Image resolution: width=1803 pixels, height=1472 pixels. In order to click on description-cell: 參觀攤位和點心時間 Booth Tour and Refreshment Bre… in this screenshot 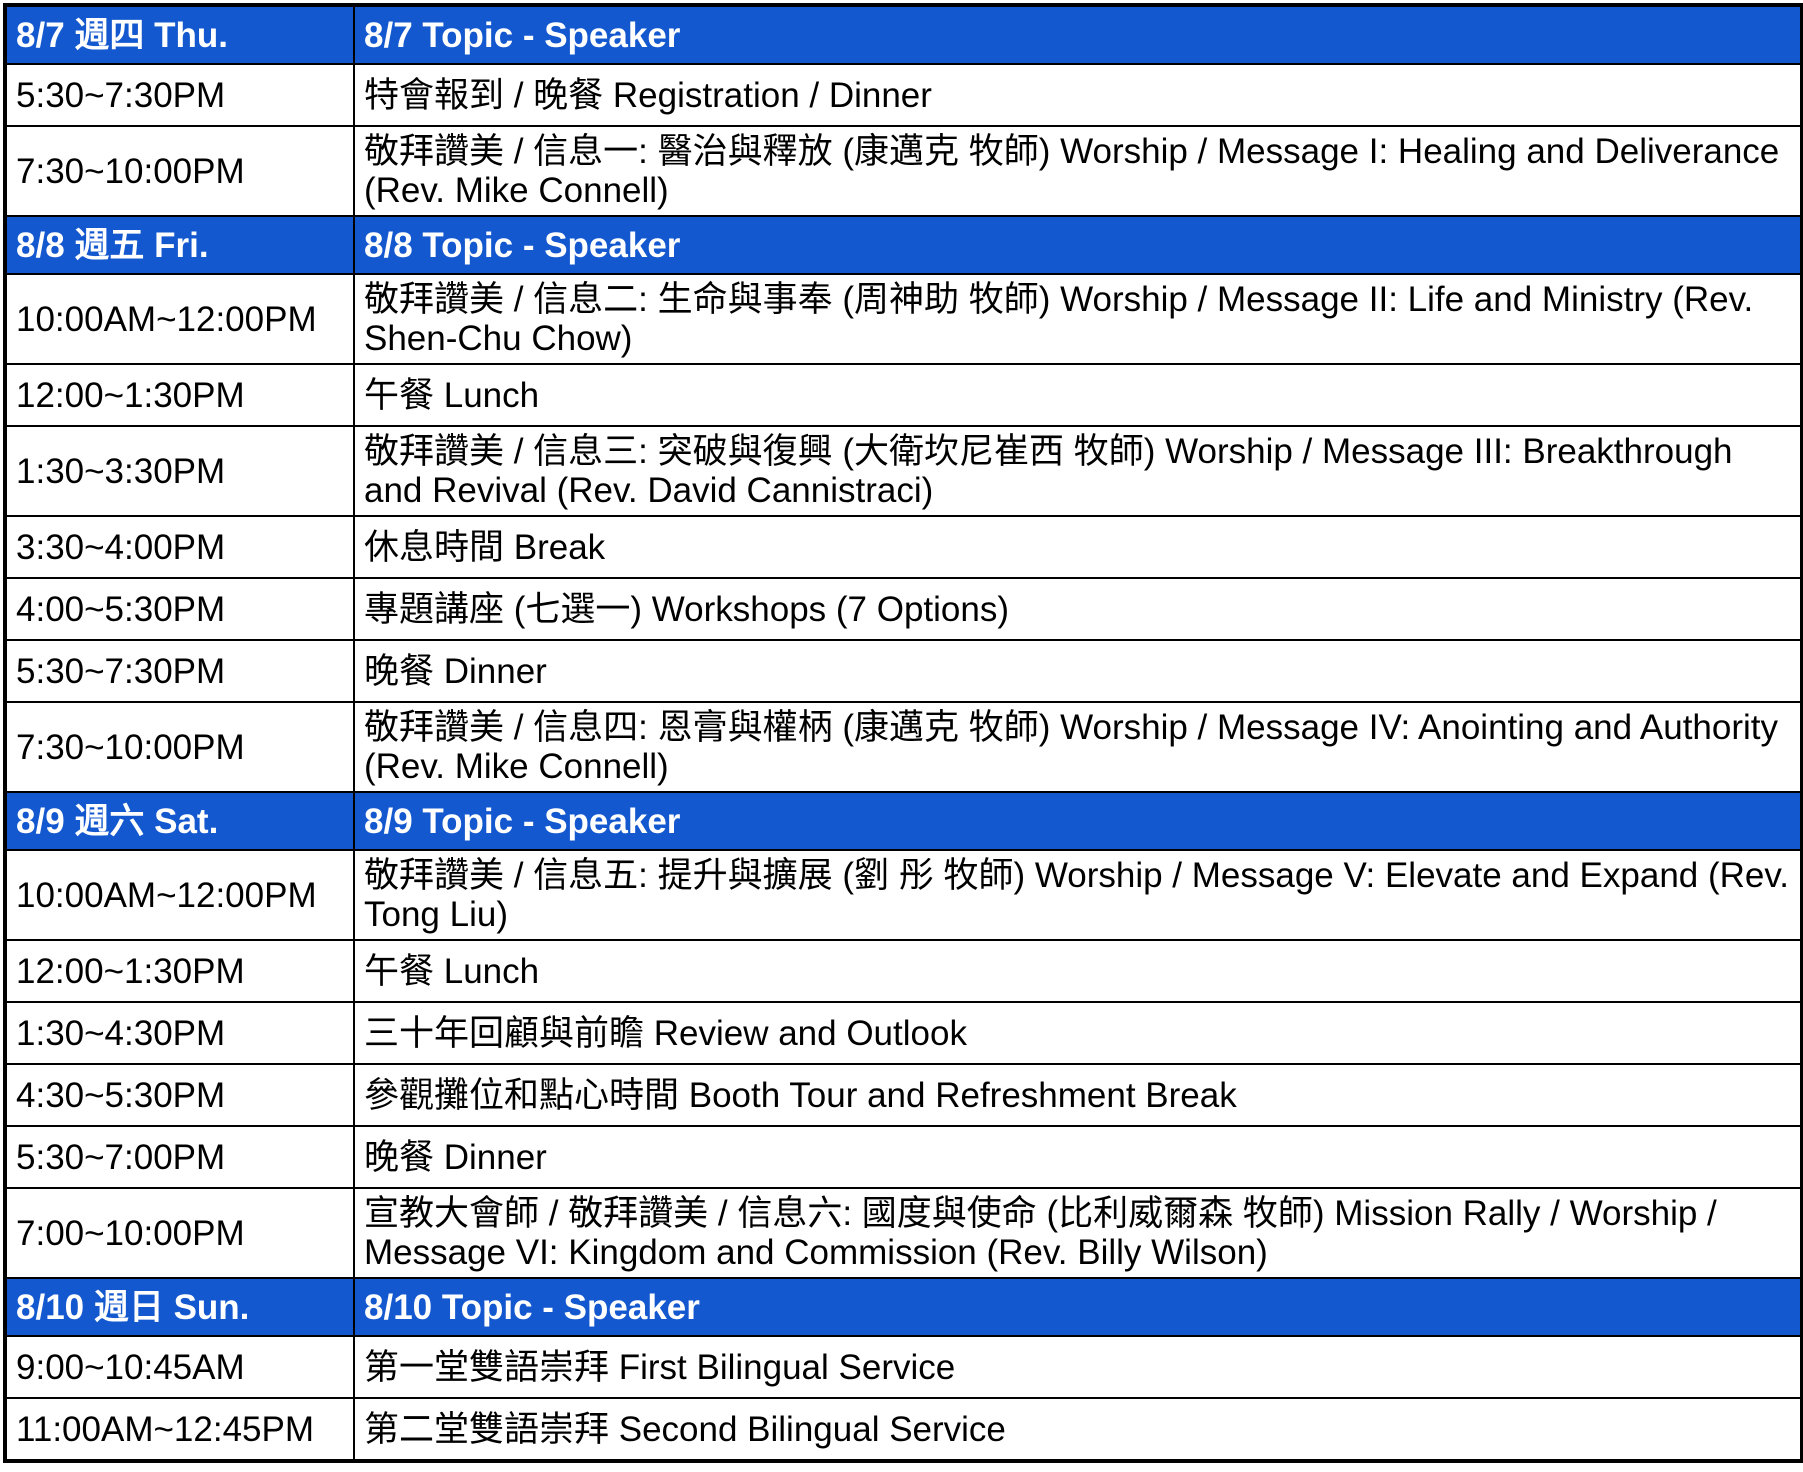, I will do `click(1078, 1095)`.